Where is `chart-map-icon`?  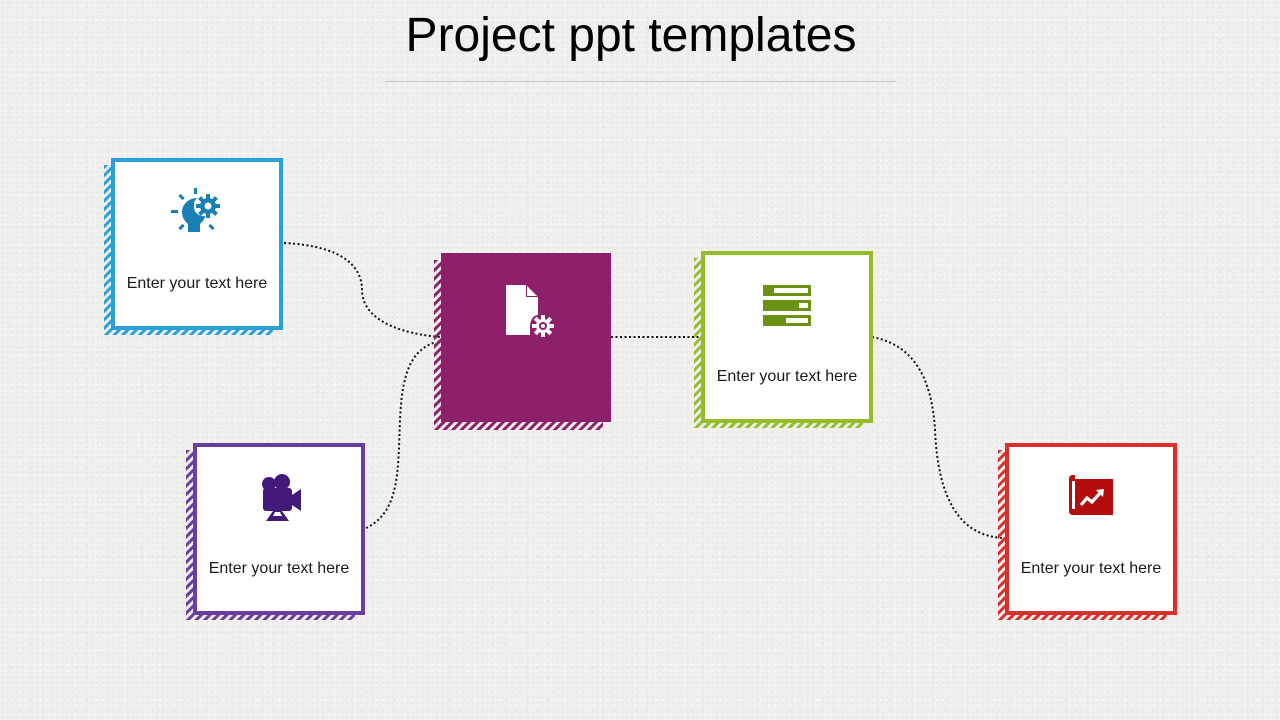
chart-map-icon is located at coordinates (1091, 495).